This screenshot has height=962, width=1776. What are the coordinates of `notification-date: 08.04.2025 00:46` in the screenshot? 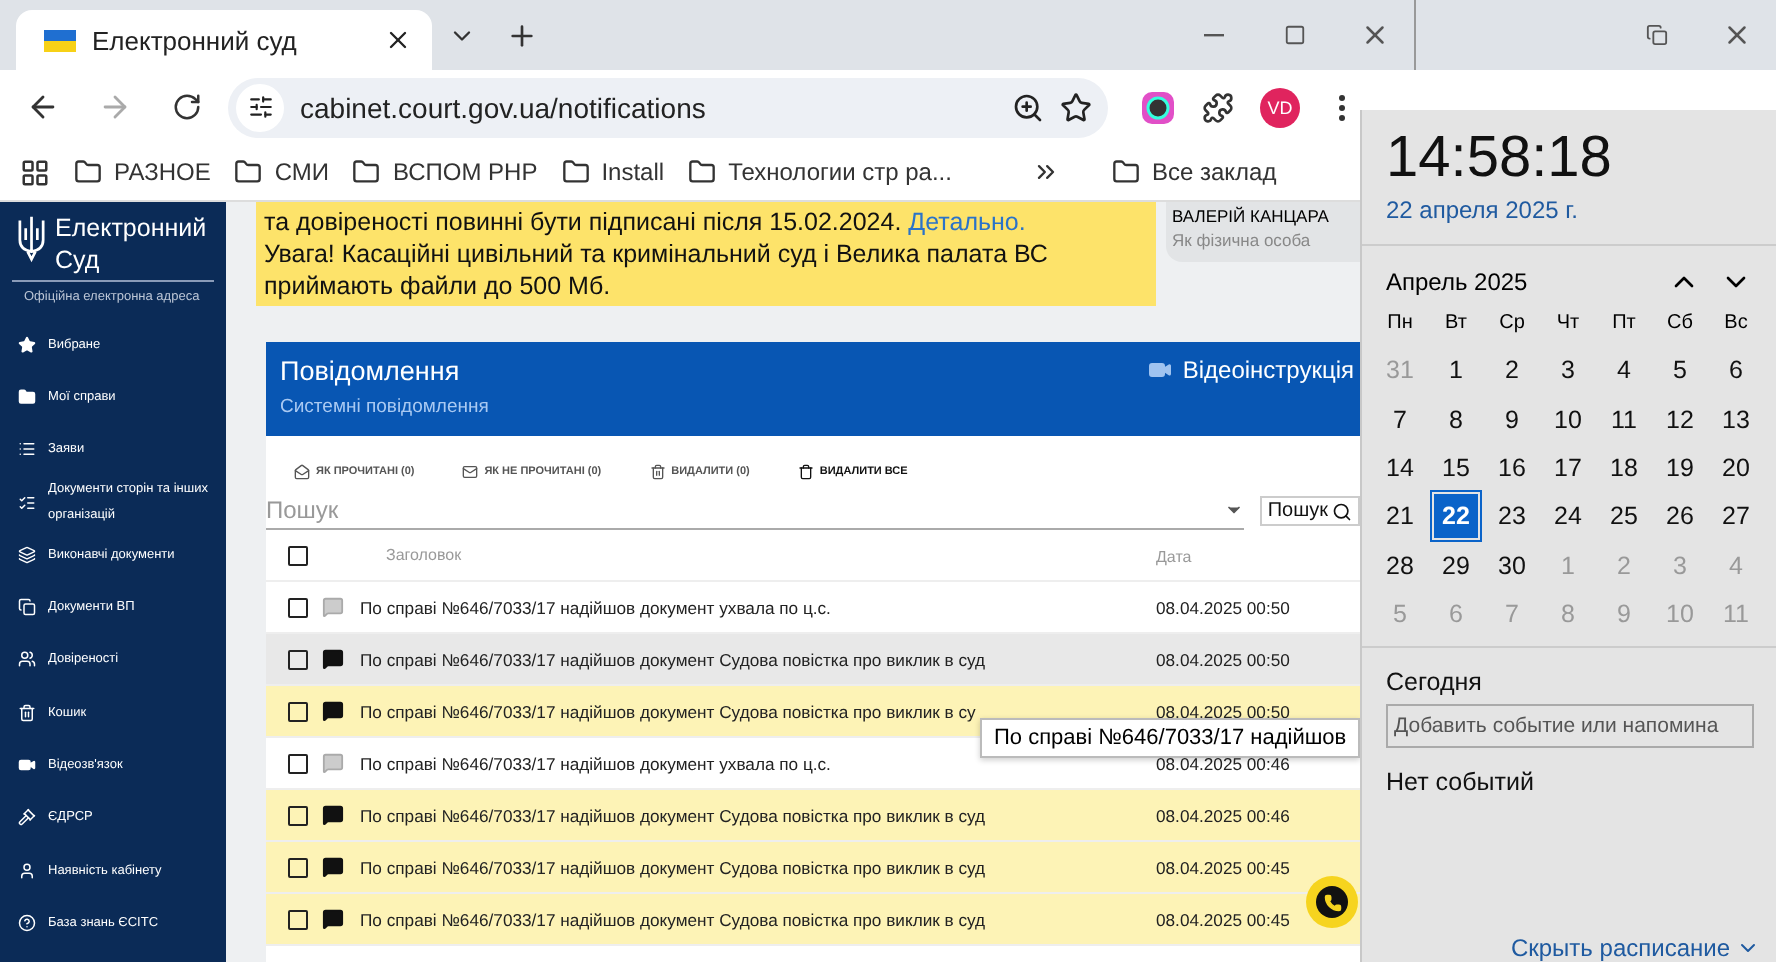 It's located at (1224, 815).